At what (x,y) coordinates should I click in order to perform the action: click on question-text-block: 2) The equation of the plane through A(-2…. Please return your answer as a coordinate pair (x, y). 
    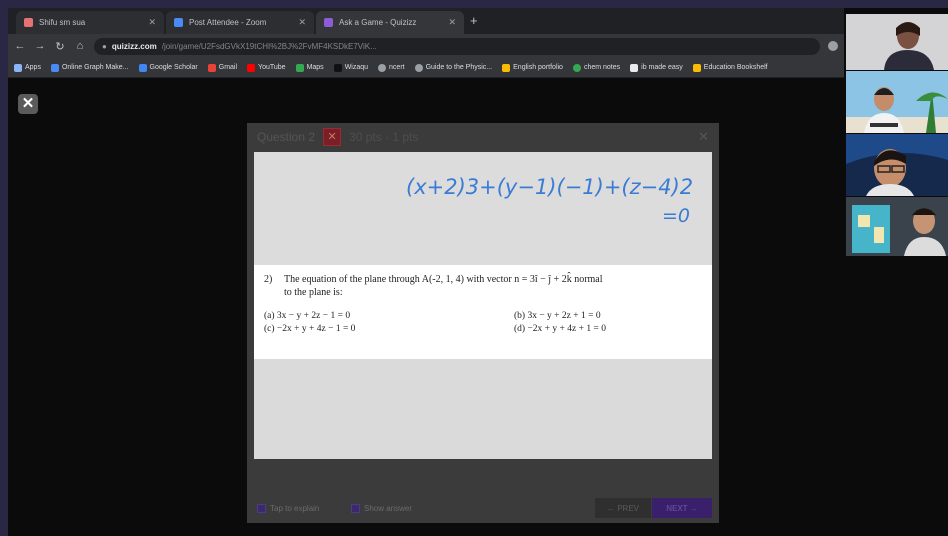
    Looking at the image, I should click on (483, 312).